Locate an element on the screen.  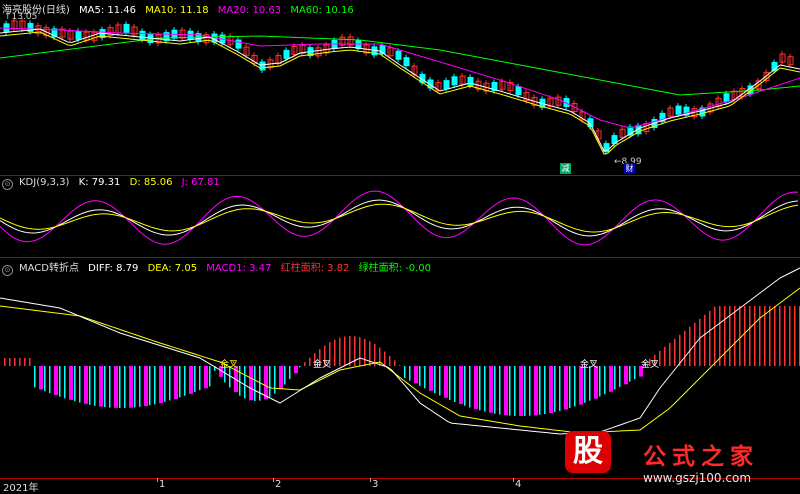
kdj-k-label: K: 79.31 is located at coordinates (99, 182).